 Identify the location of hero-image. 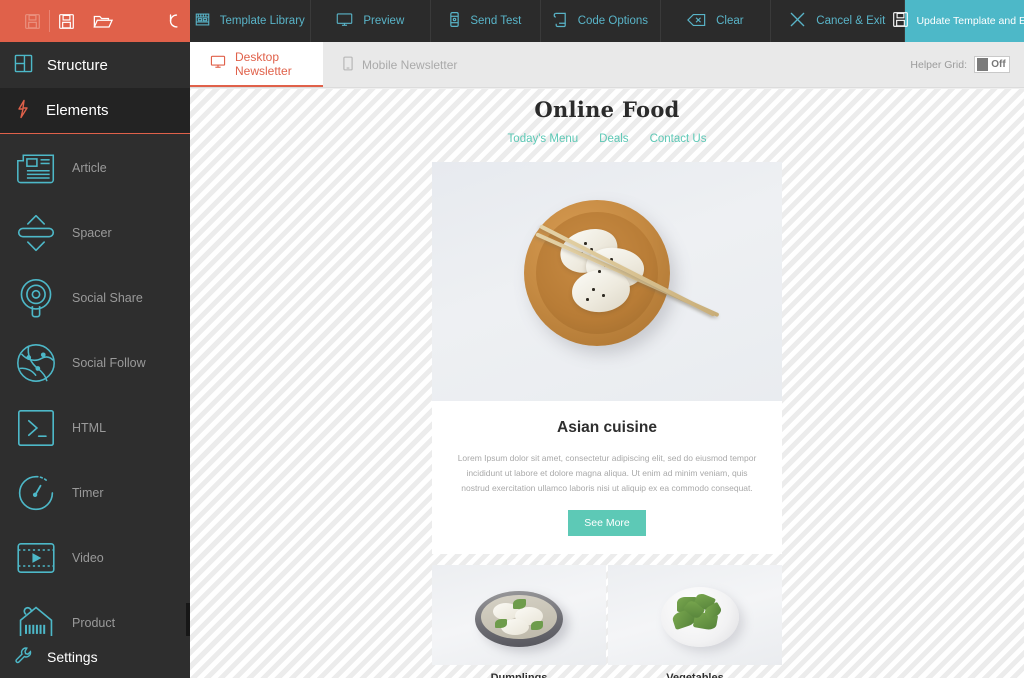
(607, 281).